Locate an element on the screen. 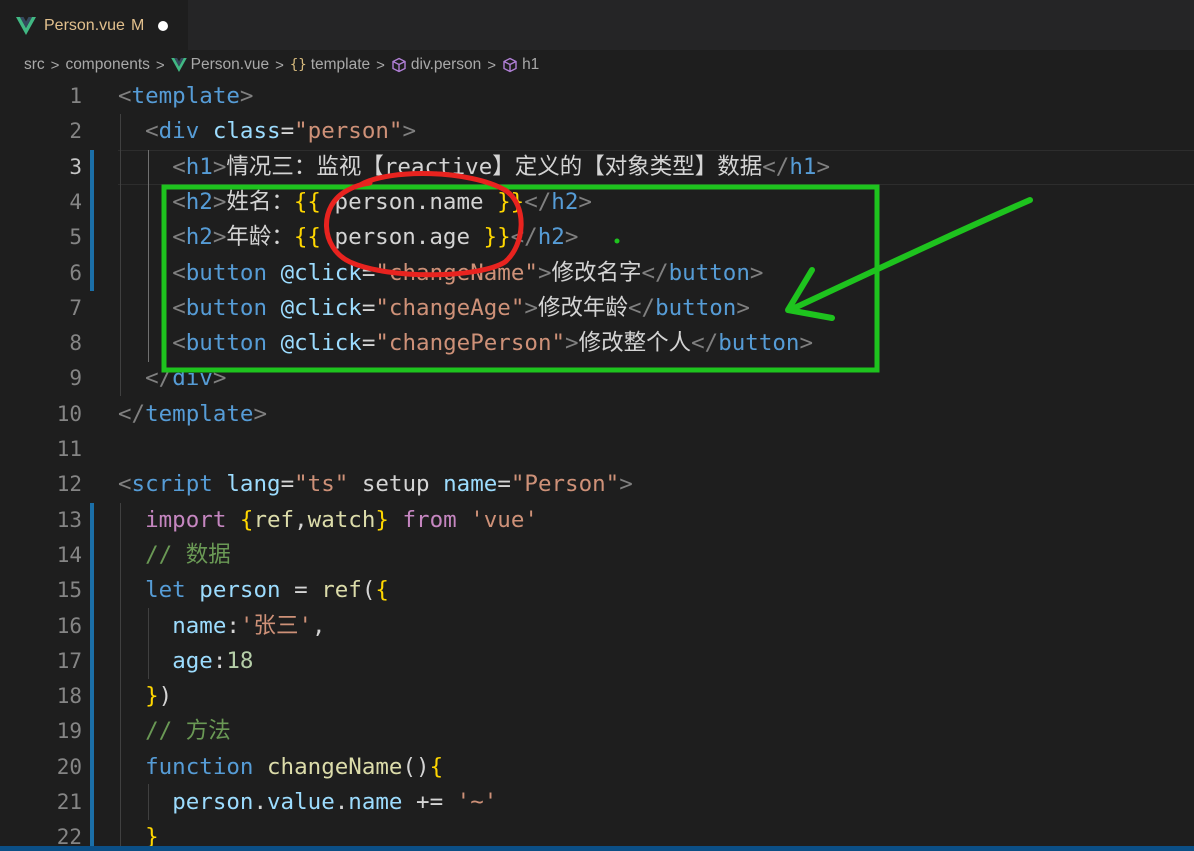 This screenshot has height=851, width=1194. unsaved-dot-icon is located at coordinates (163, 25).